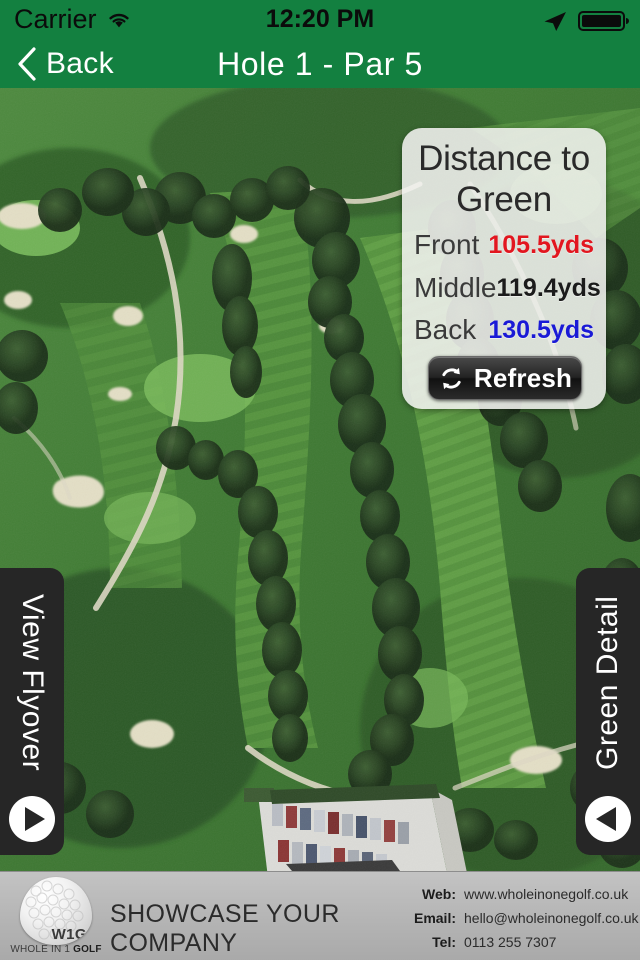  I want to click on distance-label-back: Back, so click(445, 329).